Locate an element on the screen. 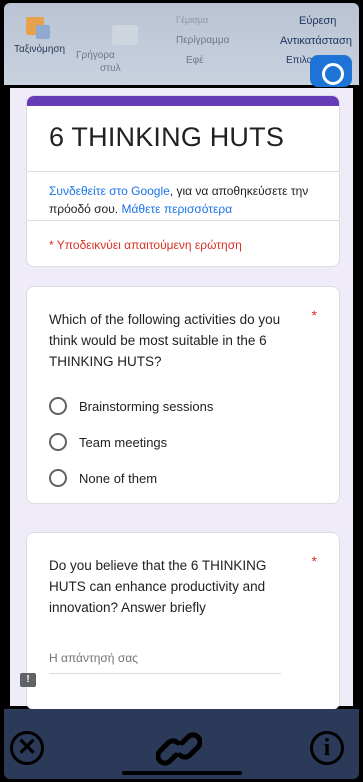  feedback-icon: ! is located at coordinates (28, 680).